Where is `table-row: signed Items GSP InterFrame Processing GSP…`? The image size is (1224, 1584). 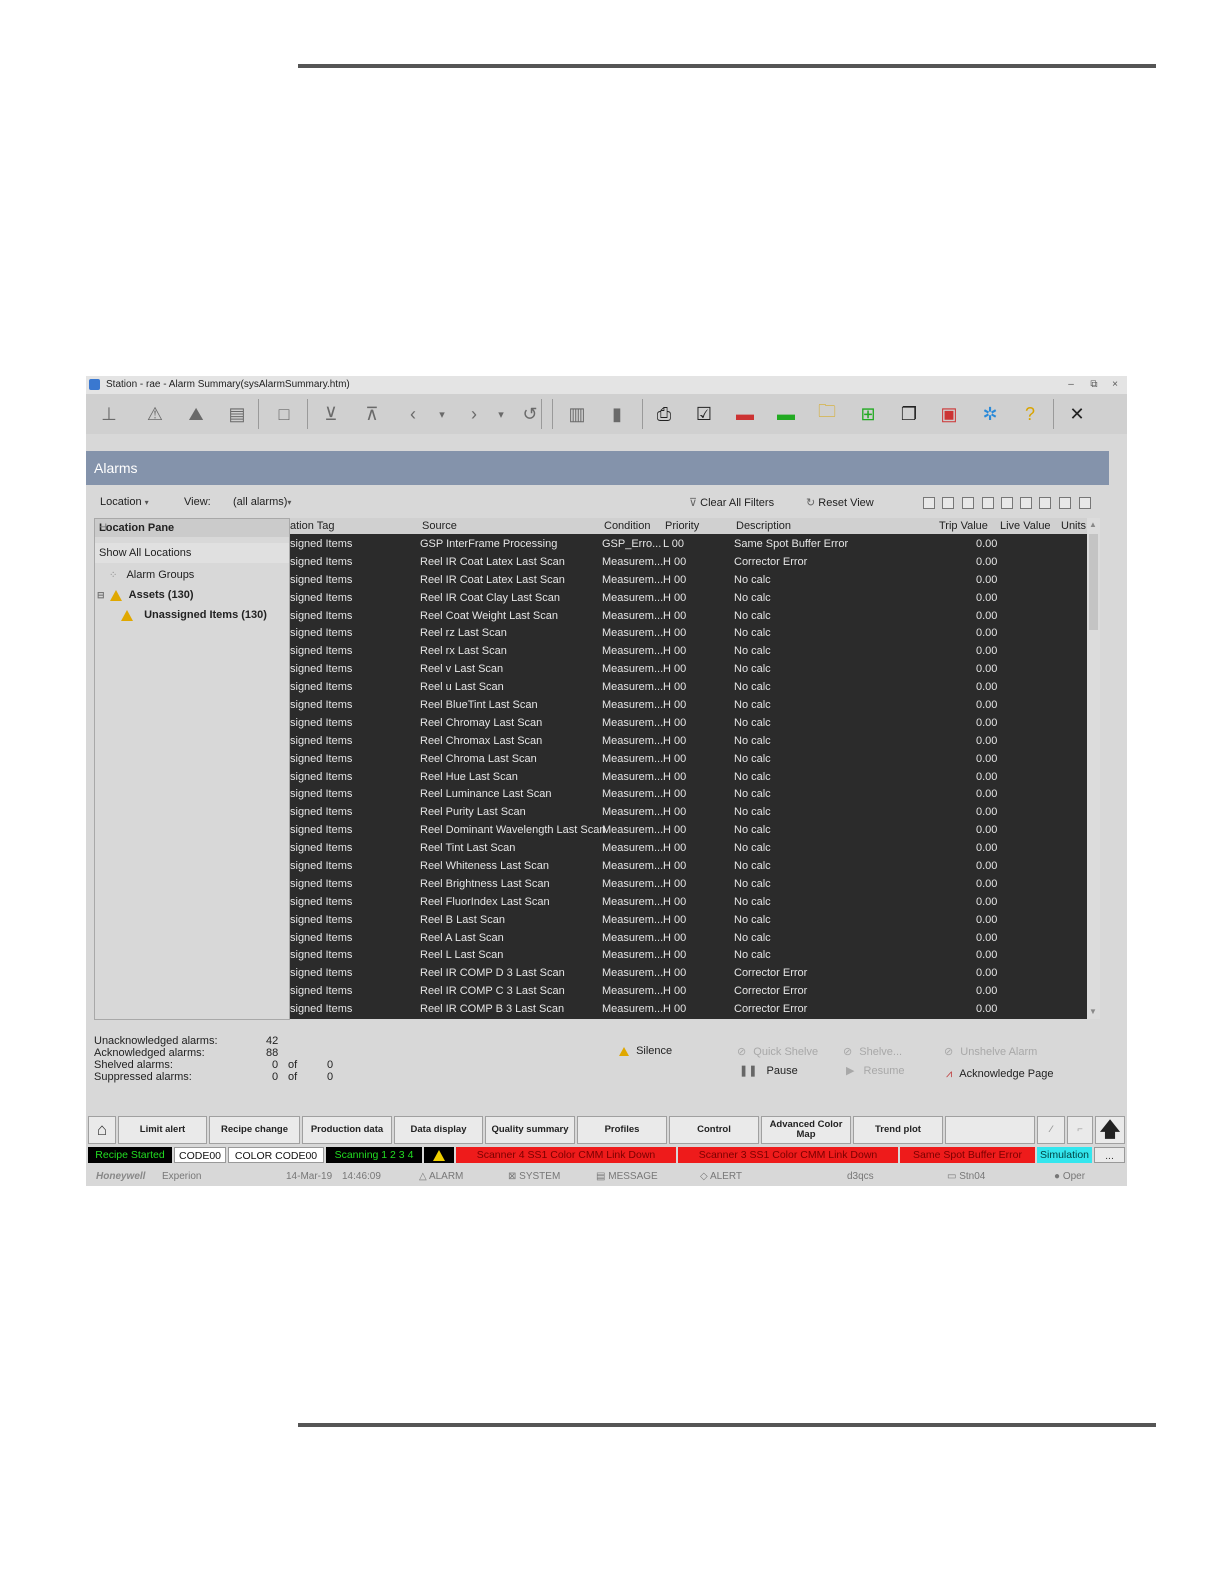 table-row: signed Items GSP InterFrame Processing GSP… is located at coordinates (695, 545).